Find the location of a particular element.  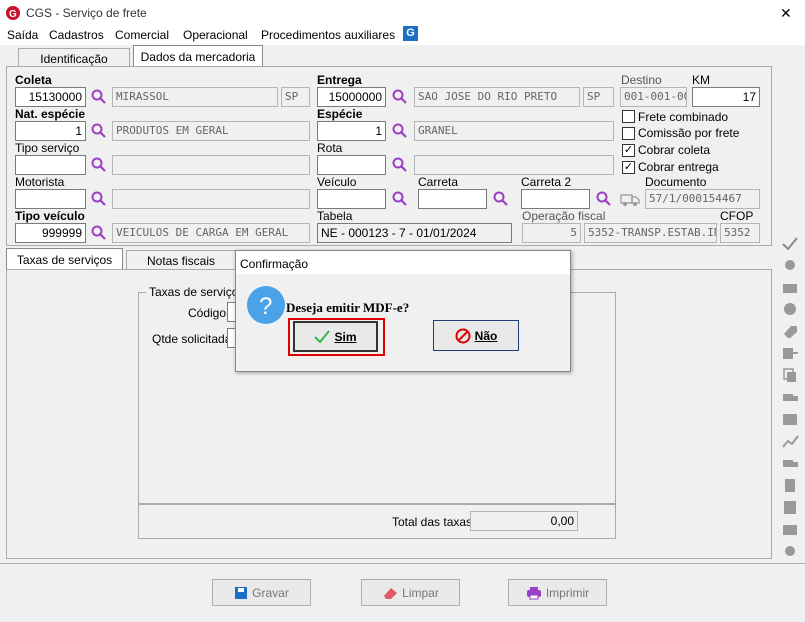

app-logo-icon: G is located at coordinates (13, 13).